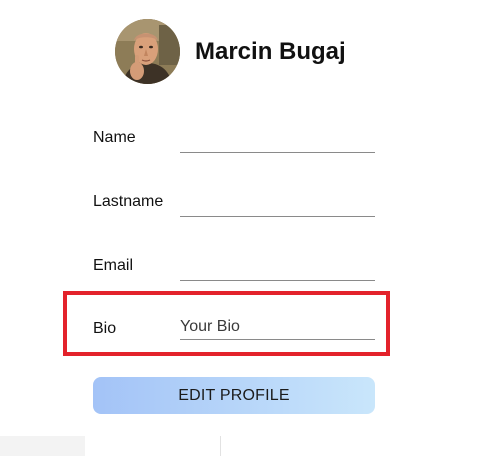 This screenshot has height=456, width=493. Describe the element at coordinates (114, 137) in the screenshot. I see `name-label: Name` at that location.